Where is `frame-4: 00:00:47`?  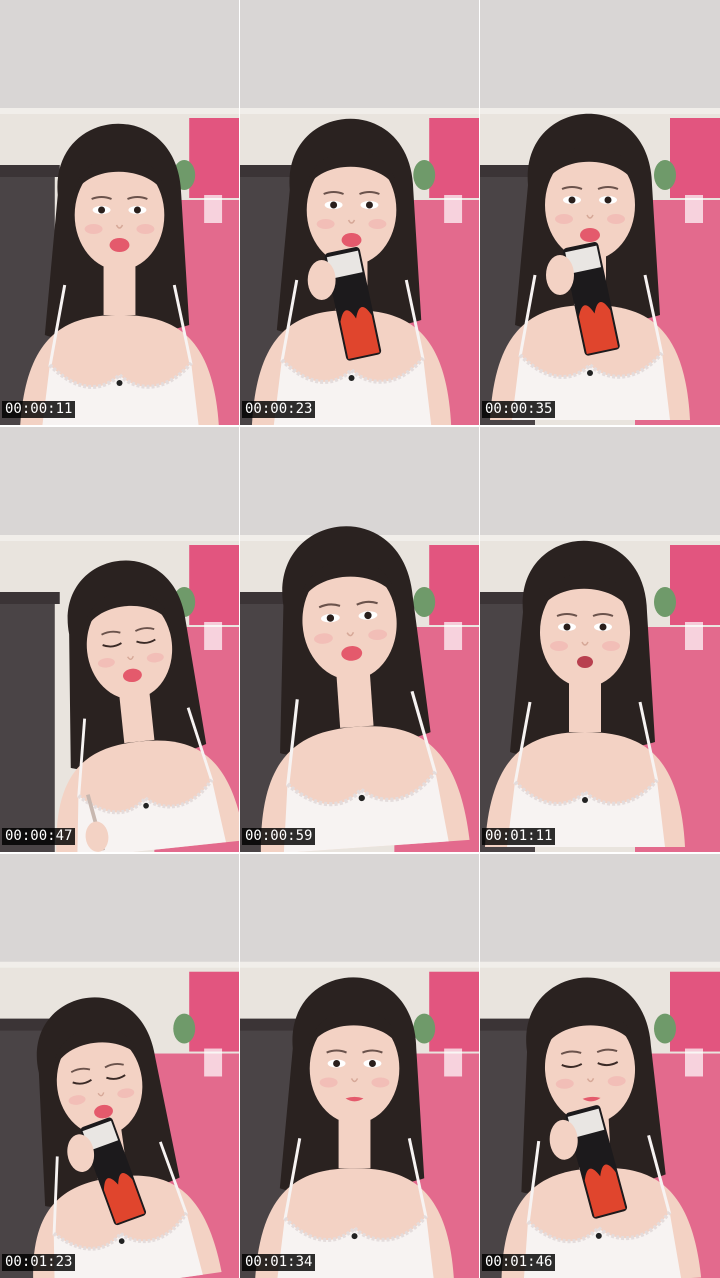 frame-4: 00:00:47 is located at coordinates (119, 639).